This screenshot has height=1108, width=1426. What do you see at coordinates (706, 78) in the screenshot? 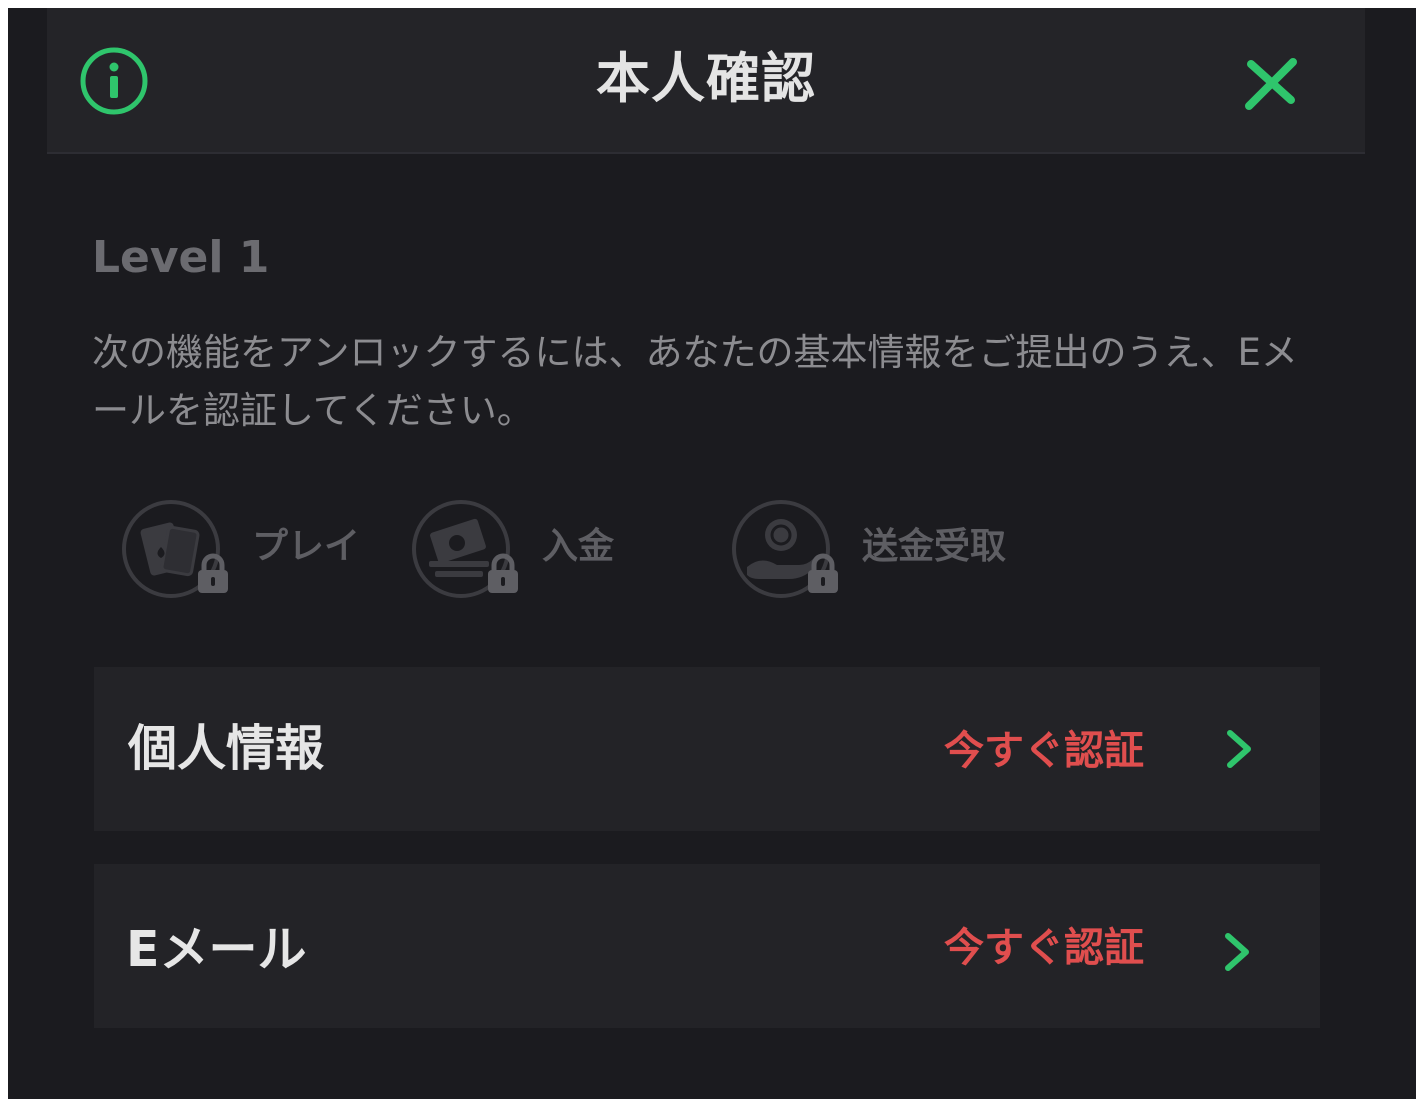
I see `dialog-title: 本人確認` at bounding box center [706, 78].